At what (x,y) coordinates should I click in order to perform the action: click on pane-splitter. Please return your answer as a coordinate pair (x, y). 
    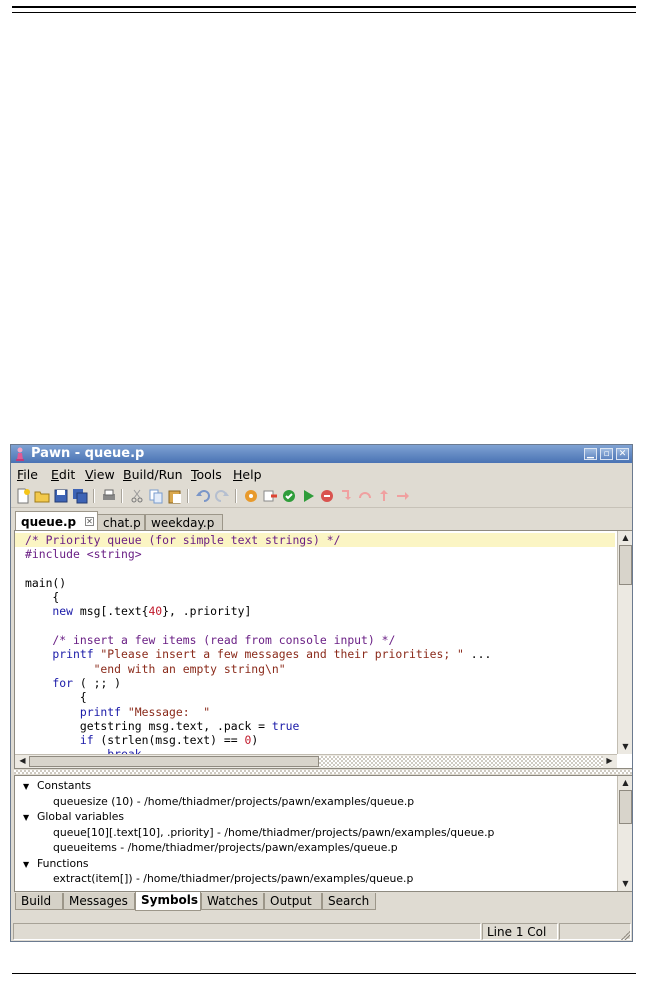
    Looking at the image, I should click on (323, 772).